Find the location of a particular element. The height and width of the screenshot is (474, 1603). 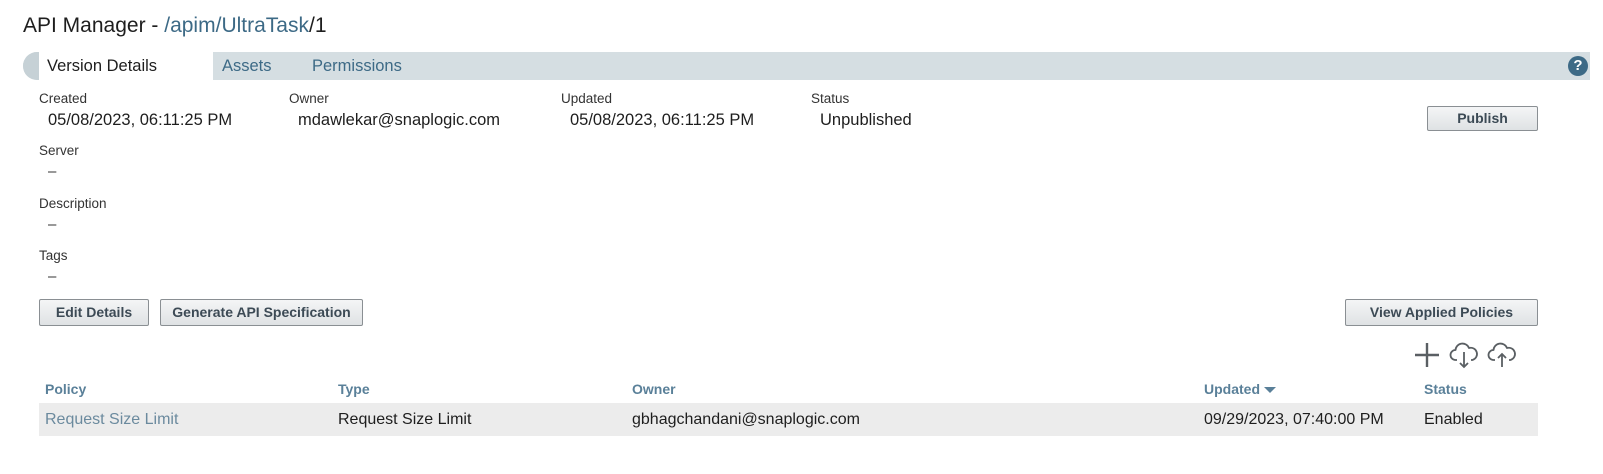

tab-assets: Assets is located at coordinates (247, 66).